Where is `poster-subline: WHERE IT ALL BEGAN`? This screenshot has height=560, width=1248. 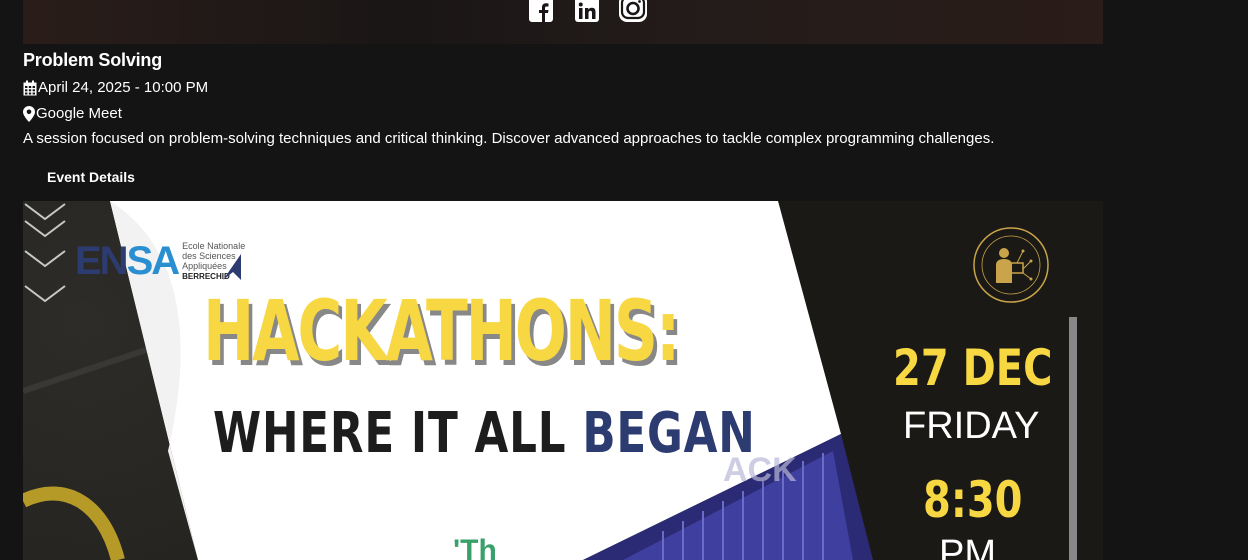 poster-subline: WHERE IT ALL BEGAN is located at coordinates (484, 434).